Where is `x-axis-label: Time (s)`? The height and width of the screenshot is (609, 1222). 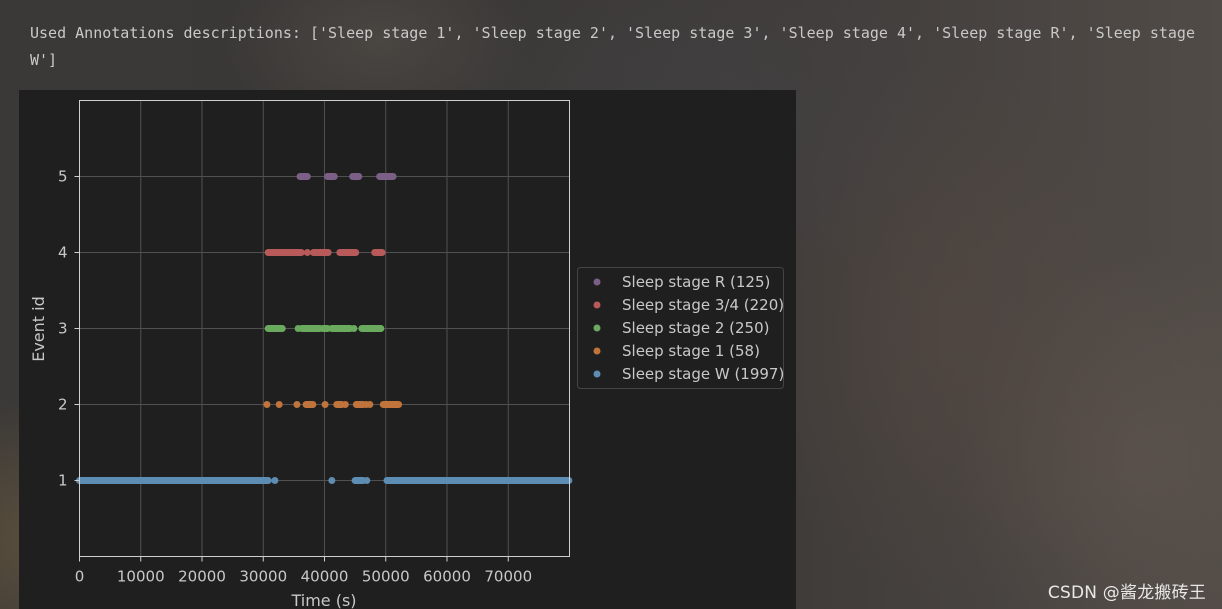
x-axis-label: Time (s) is located at coordinates (323, 600).